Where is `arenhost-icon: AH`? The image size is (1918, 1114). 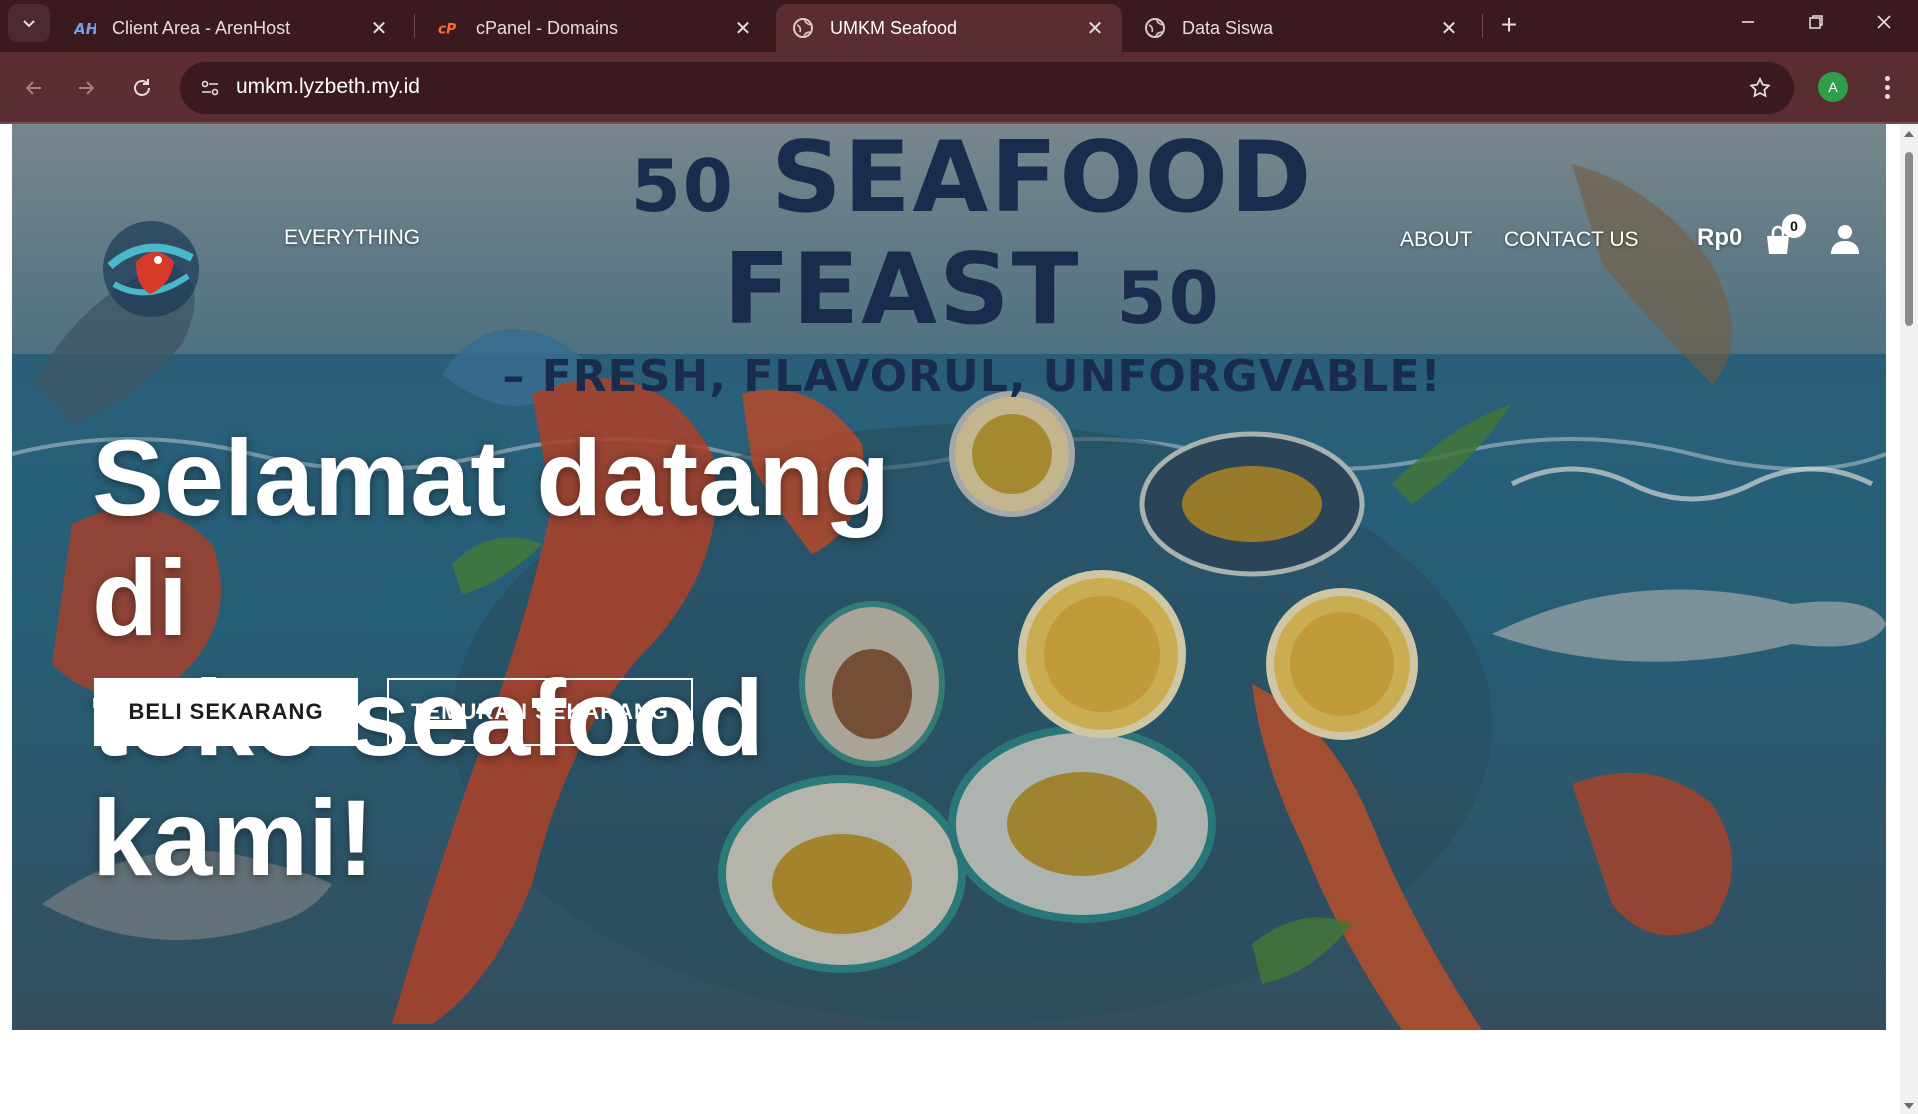 arenhost-icon: AH is located at coordinates (85, 28).